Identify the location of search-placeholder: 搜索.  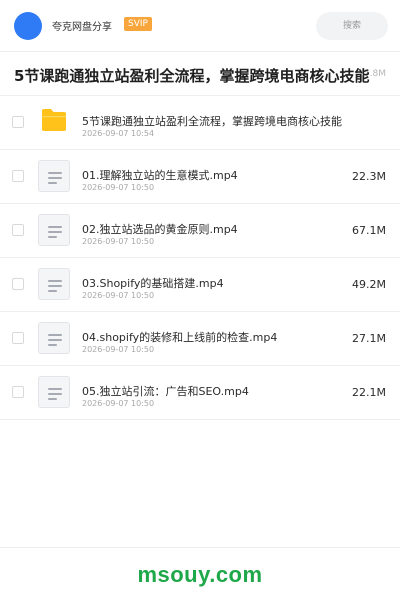
(351, 26).